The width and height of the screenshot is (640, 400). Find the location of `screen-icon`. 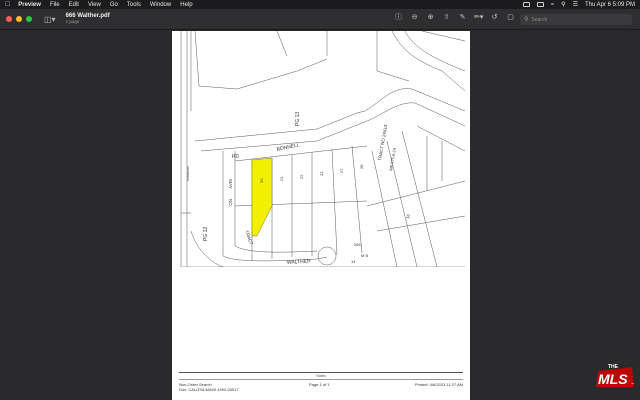

screen-icon is located at coordinates (526, 4).